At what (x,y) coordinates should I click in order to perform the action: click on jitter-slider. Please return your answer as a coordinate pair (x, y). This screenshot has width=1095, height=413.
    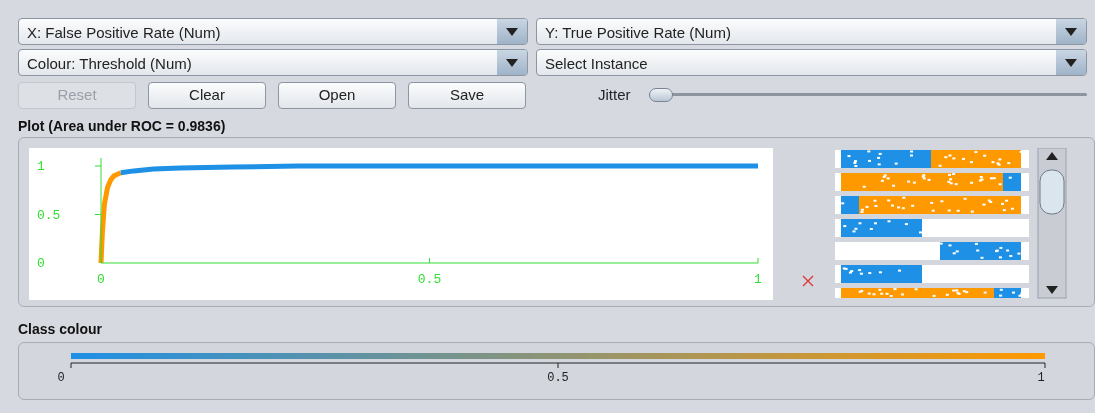
    Looking at the image, I should click on (867, 95).